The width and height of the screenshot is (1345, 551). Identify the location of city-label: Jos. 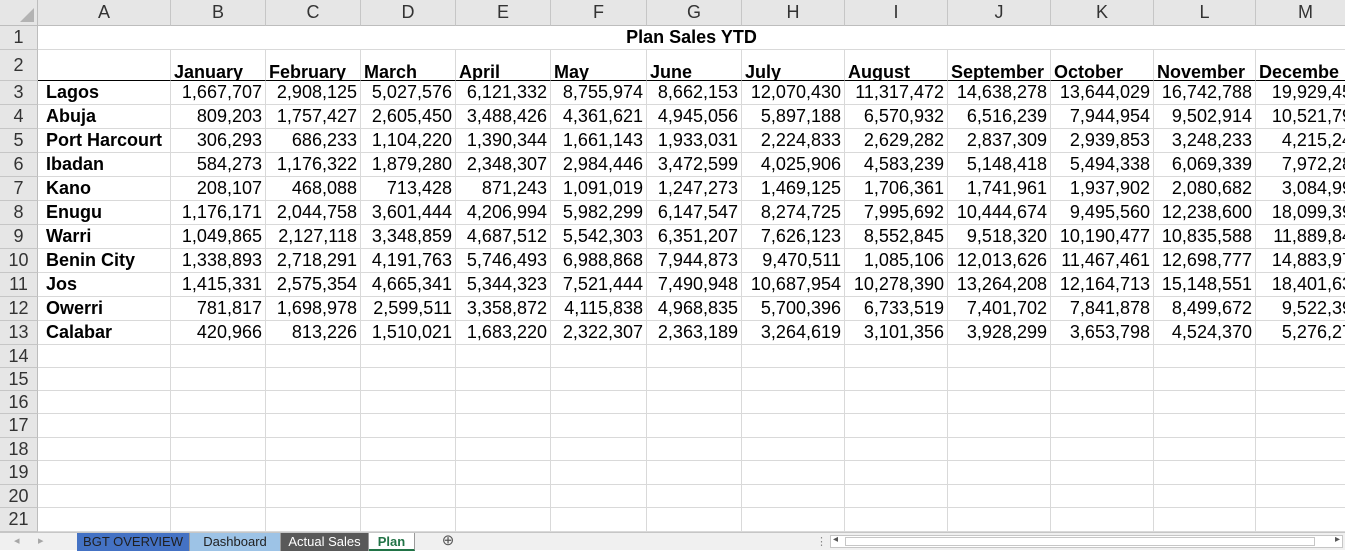
(104, 285).